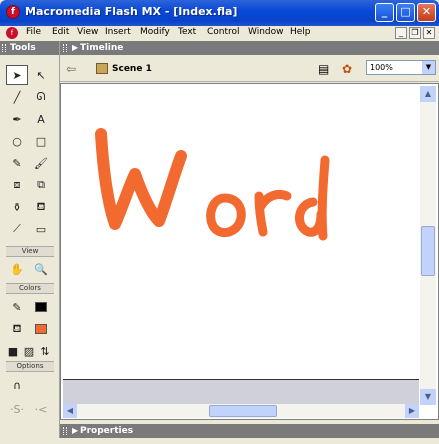 The height and width of the screenshot is (444, 439). I want to click on colors-section: ✎ ⛾ ■ ▨ ⇅, so click(30, 329).